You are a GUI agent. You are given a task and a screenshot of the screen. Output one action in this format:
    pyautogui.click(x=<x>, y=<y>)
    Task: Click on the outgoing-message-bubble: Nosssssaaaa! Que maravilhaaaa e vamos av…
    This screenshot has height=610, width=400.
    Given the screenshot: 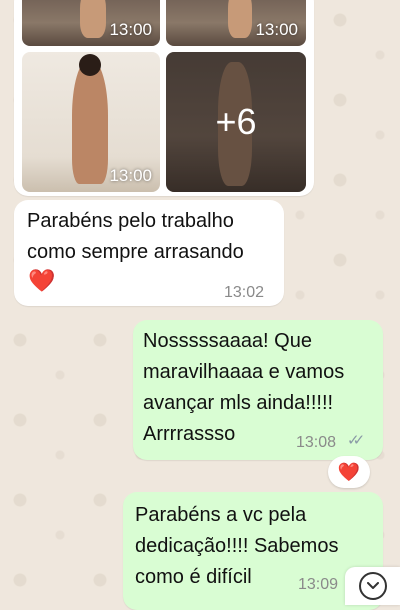 What is the action you would take?
    pyautogui.click(x=258, y=390)
    